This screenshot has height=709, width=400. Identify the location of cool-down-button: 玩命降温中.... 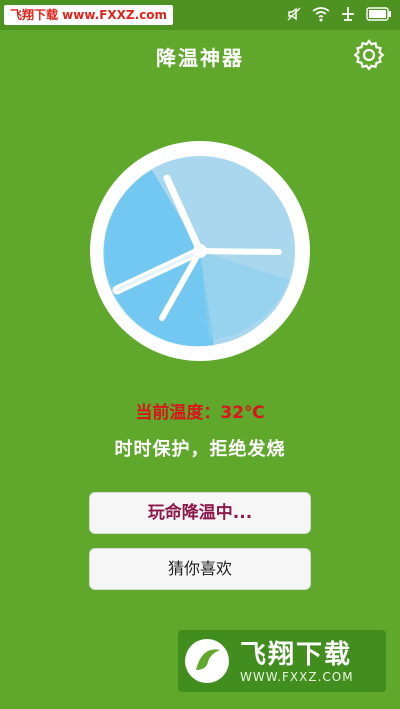
(200, 513).